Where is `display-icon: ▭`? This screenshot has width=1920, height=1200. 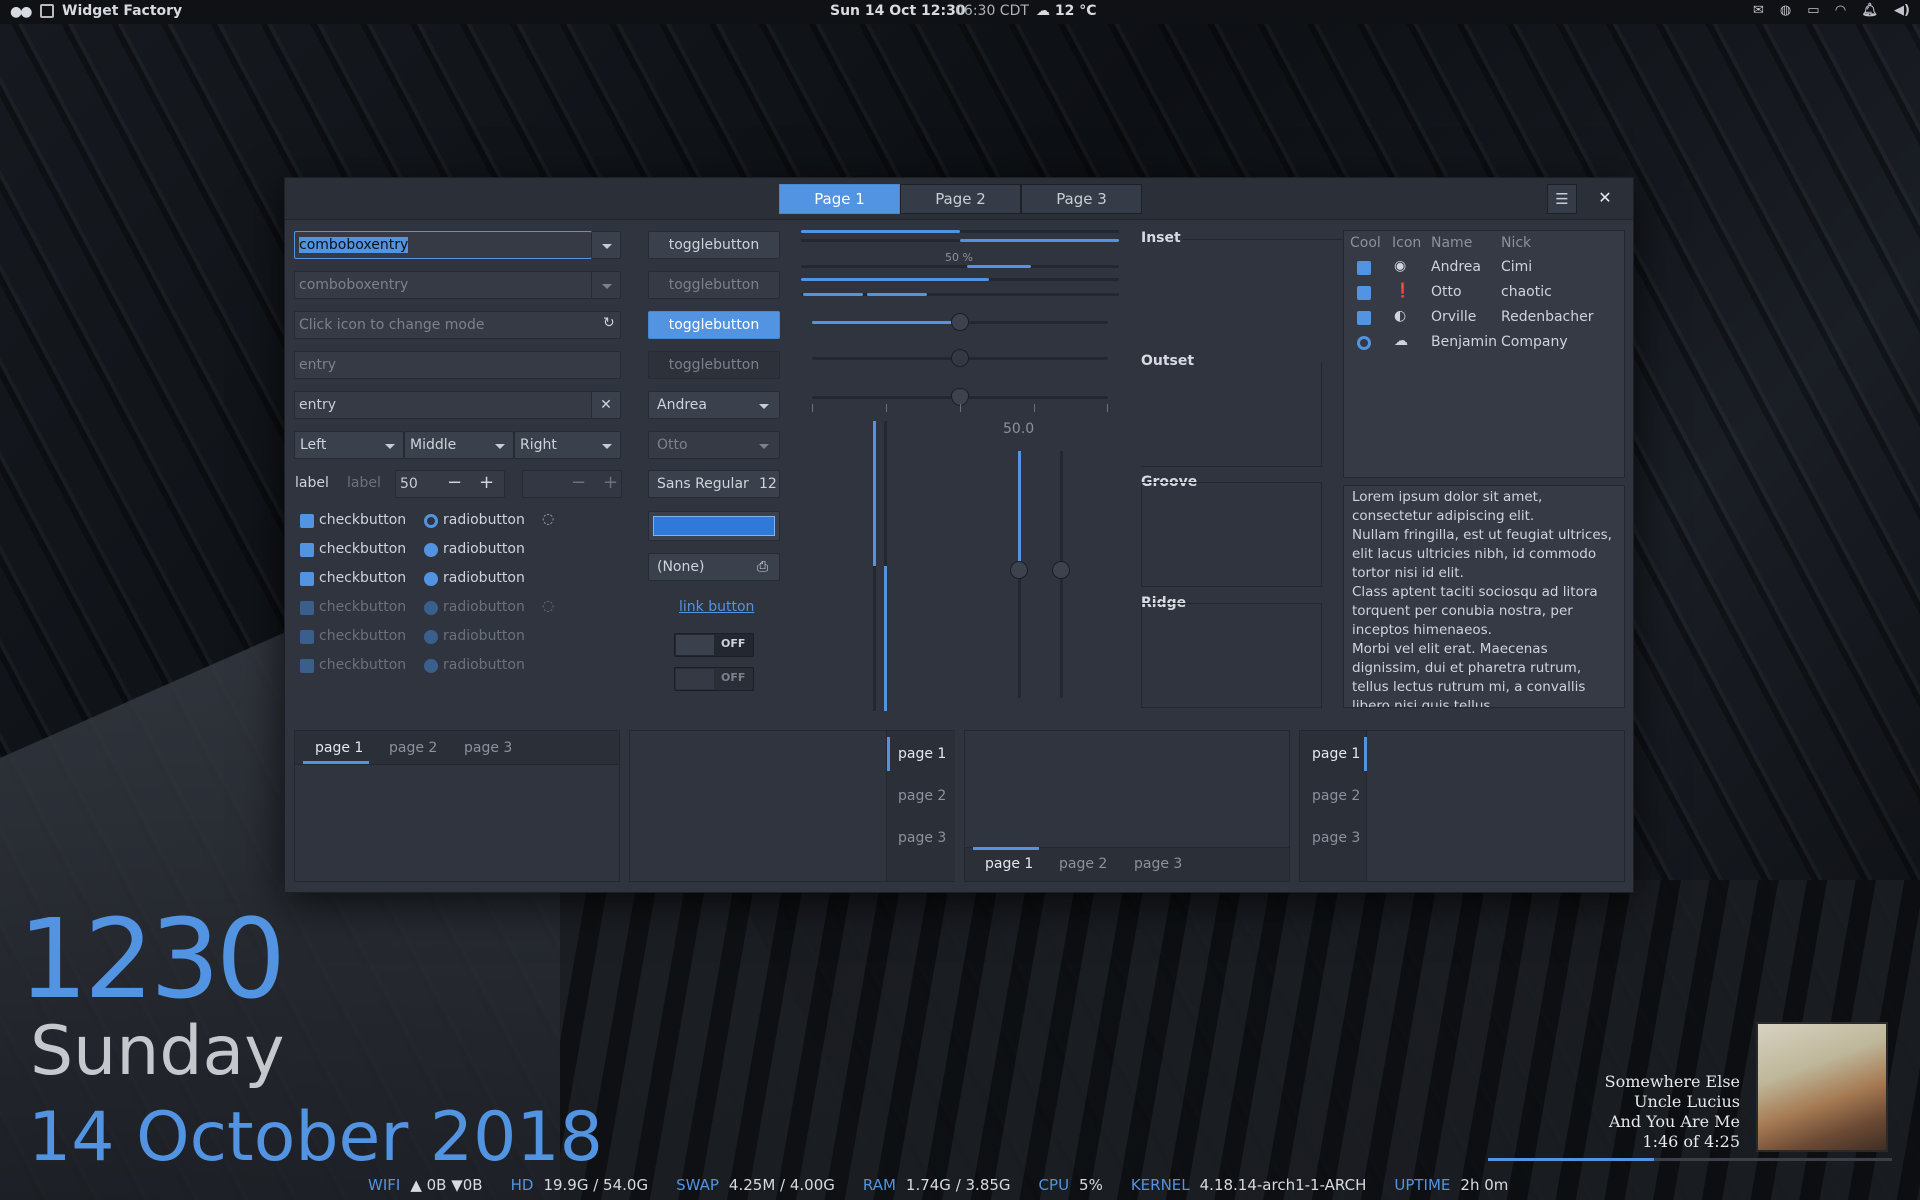 display-icon: ▭ is located at coordinates (1813, 10).